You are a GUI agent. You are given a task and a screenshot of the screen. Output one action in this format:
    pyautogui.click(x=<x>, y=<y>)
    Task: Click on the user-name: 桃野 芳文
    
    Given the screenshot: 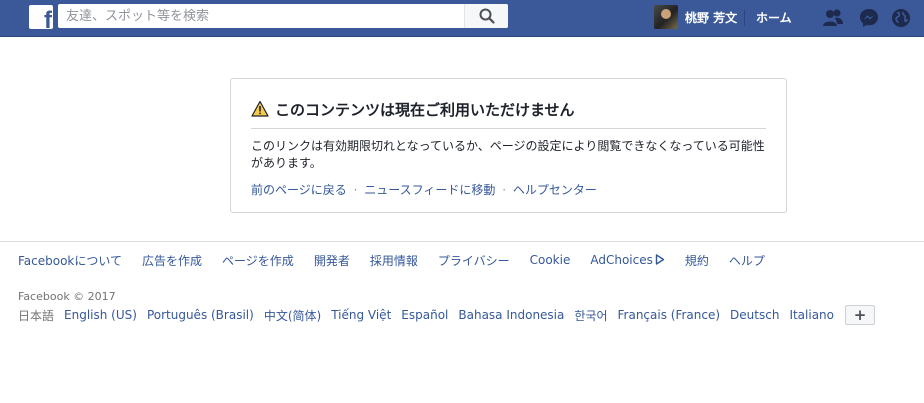 What is the action you would take?
    pyautogui.click(x=711, y=17)
    